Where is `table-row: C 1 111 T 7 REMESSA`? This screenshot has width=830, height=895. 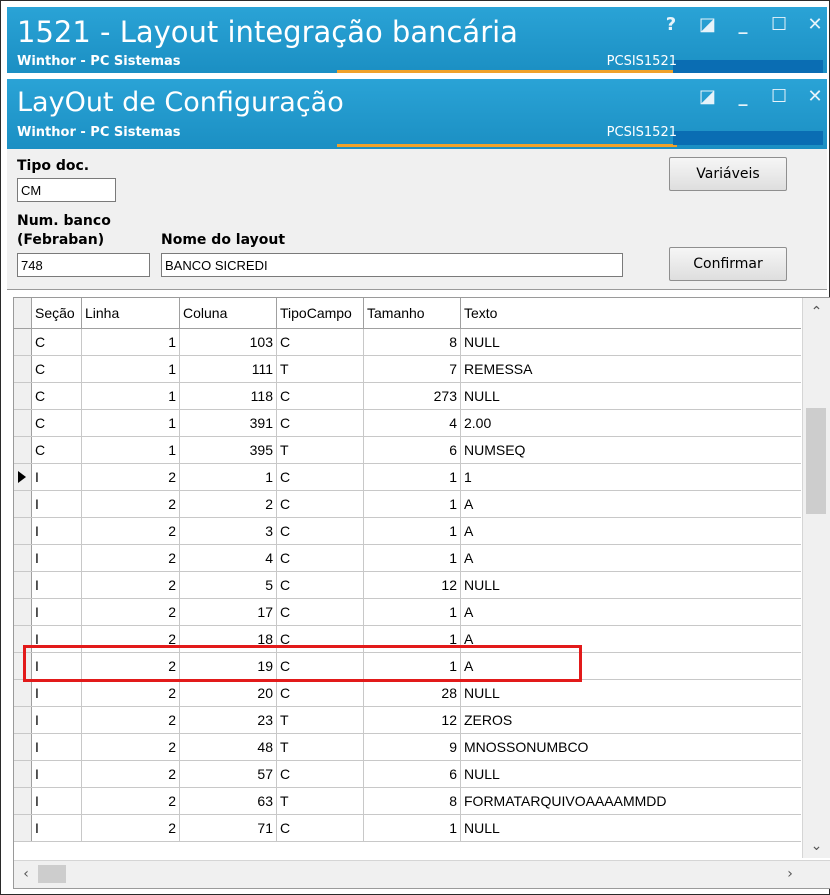
table-row: C 1 111 T 7 REMESSA is located at coordinates (407, 369).